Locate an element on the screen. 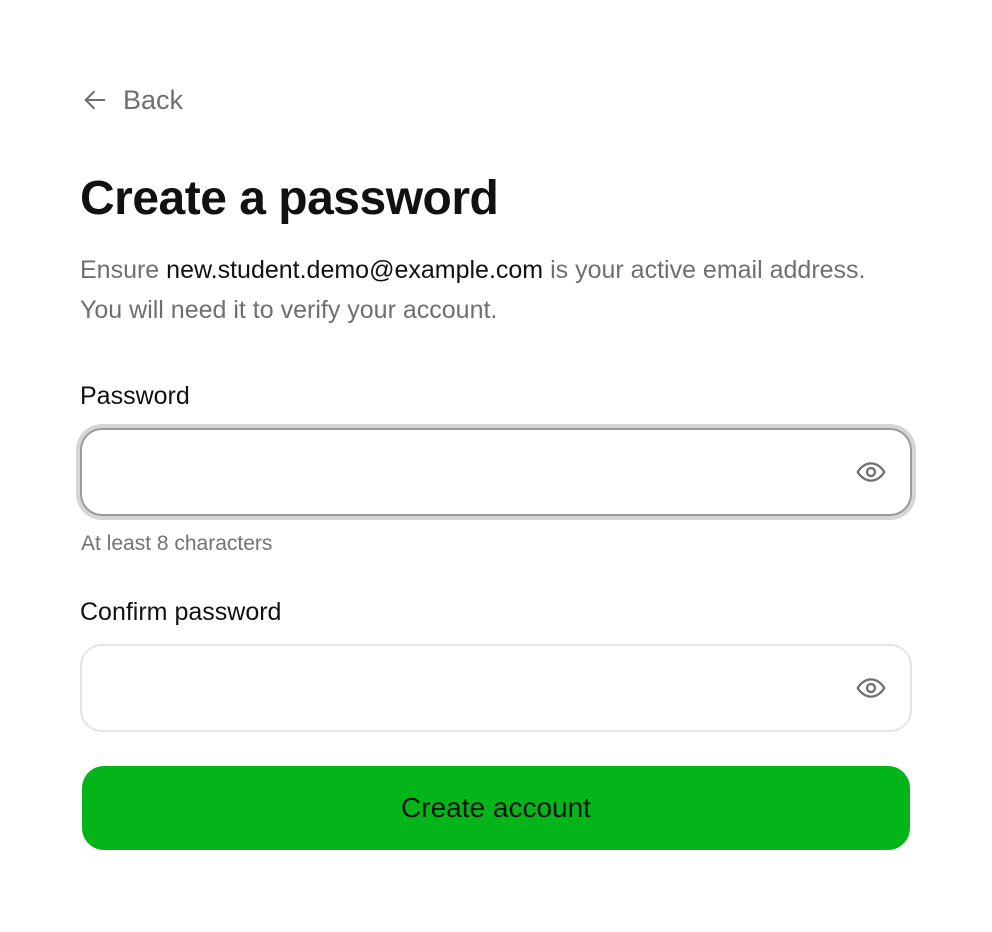 This screenshot has height=932, width=992. description-prefix: Ensure is located at coordinates (123, 270).